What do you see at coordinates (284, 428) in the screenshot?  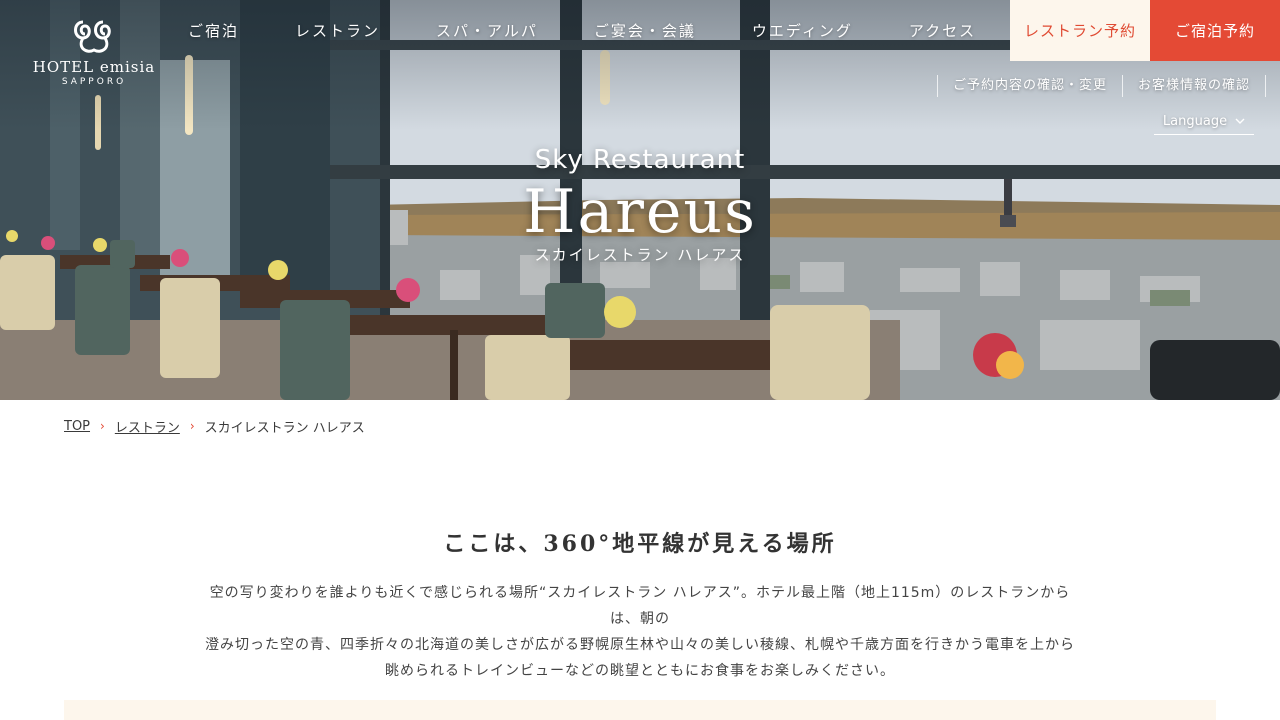 I see `breadcrumb-current: スカイレストラン ハレアス` at bounding box center [284, 428].